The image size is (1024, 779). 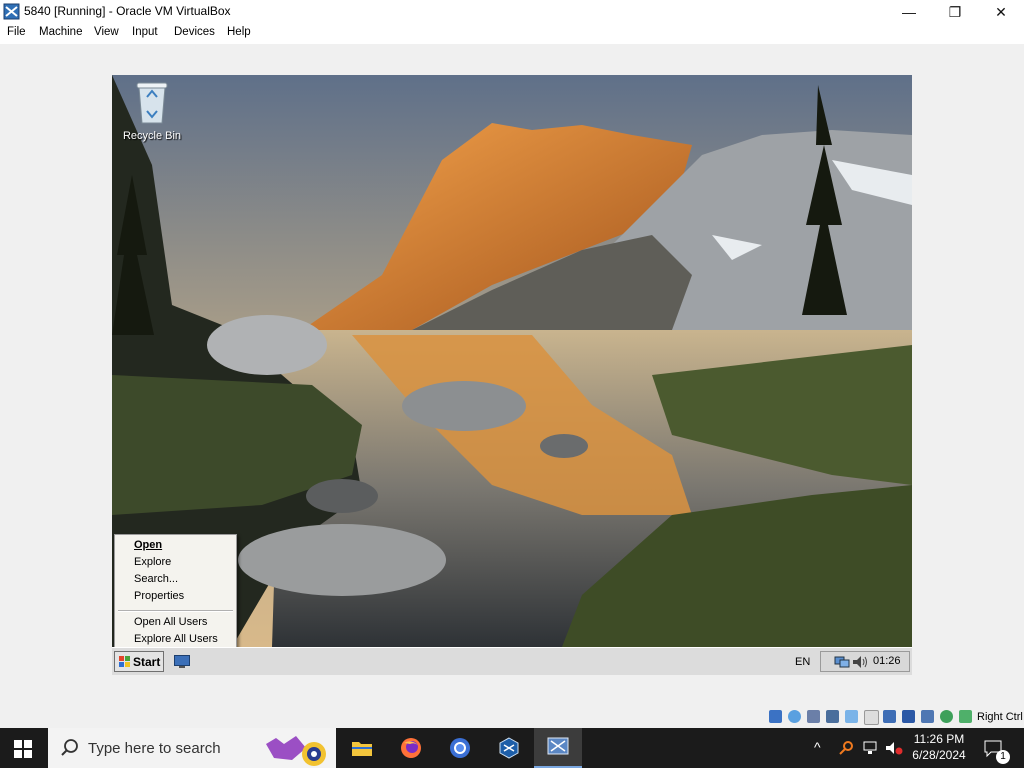 What do you see at coordinates (145, 32) in the screenshot?
I see `menu-input: Input` at bounding box center [145, 32].